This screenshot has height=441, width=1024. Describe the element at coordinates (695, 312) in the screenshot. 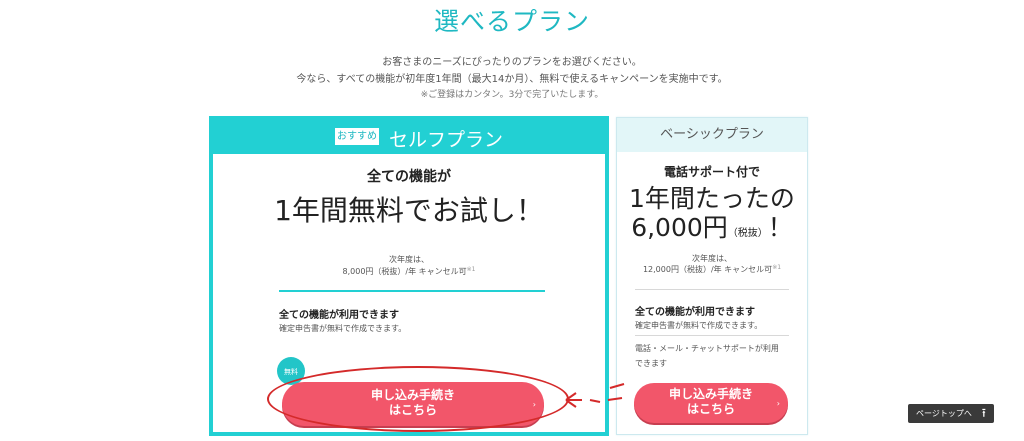

I see `basic-feature-title: 全ての機能が利用できます` at that location.